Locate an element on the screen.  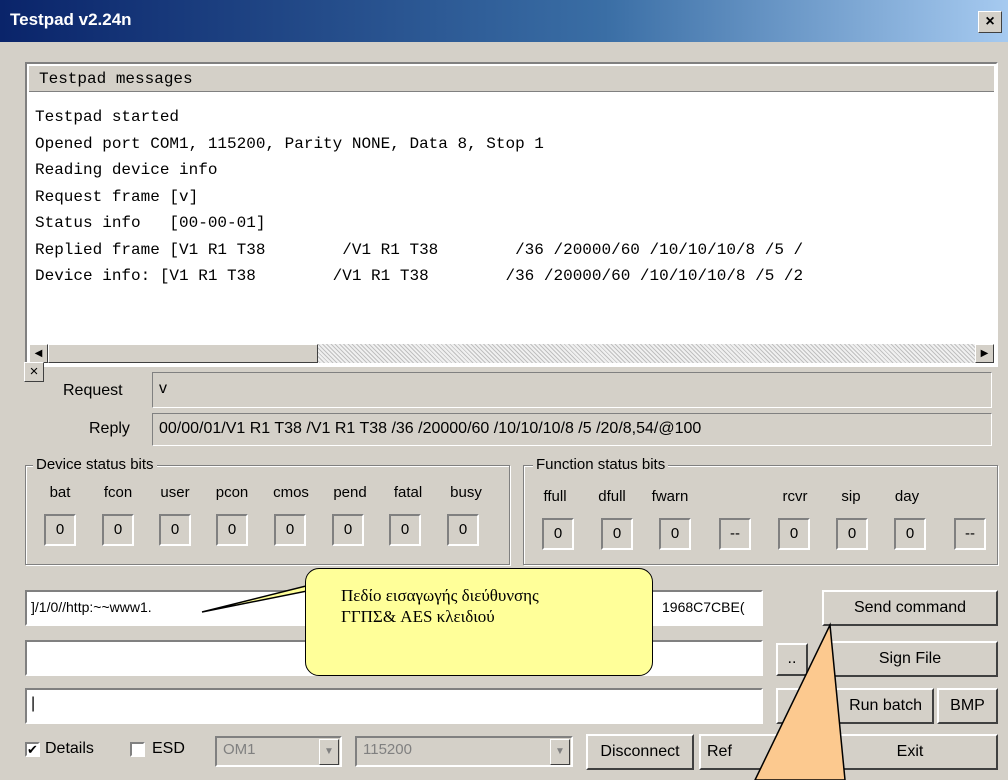
request-field: v is located at coordinates (572, 390).